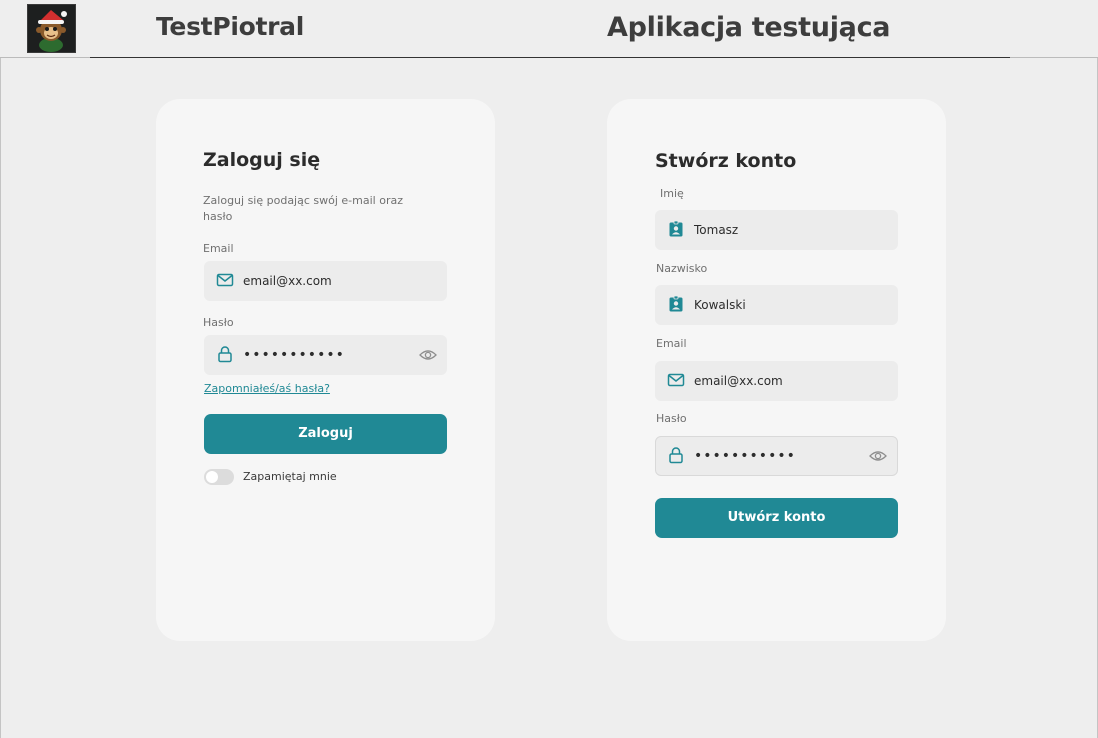  Describe the element at coordinates (726, 161) in the screenshot. I see `register-title: Stwórz konto` at that location.